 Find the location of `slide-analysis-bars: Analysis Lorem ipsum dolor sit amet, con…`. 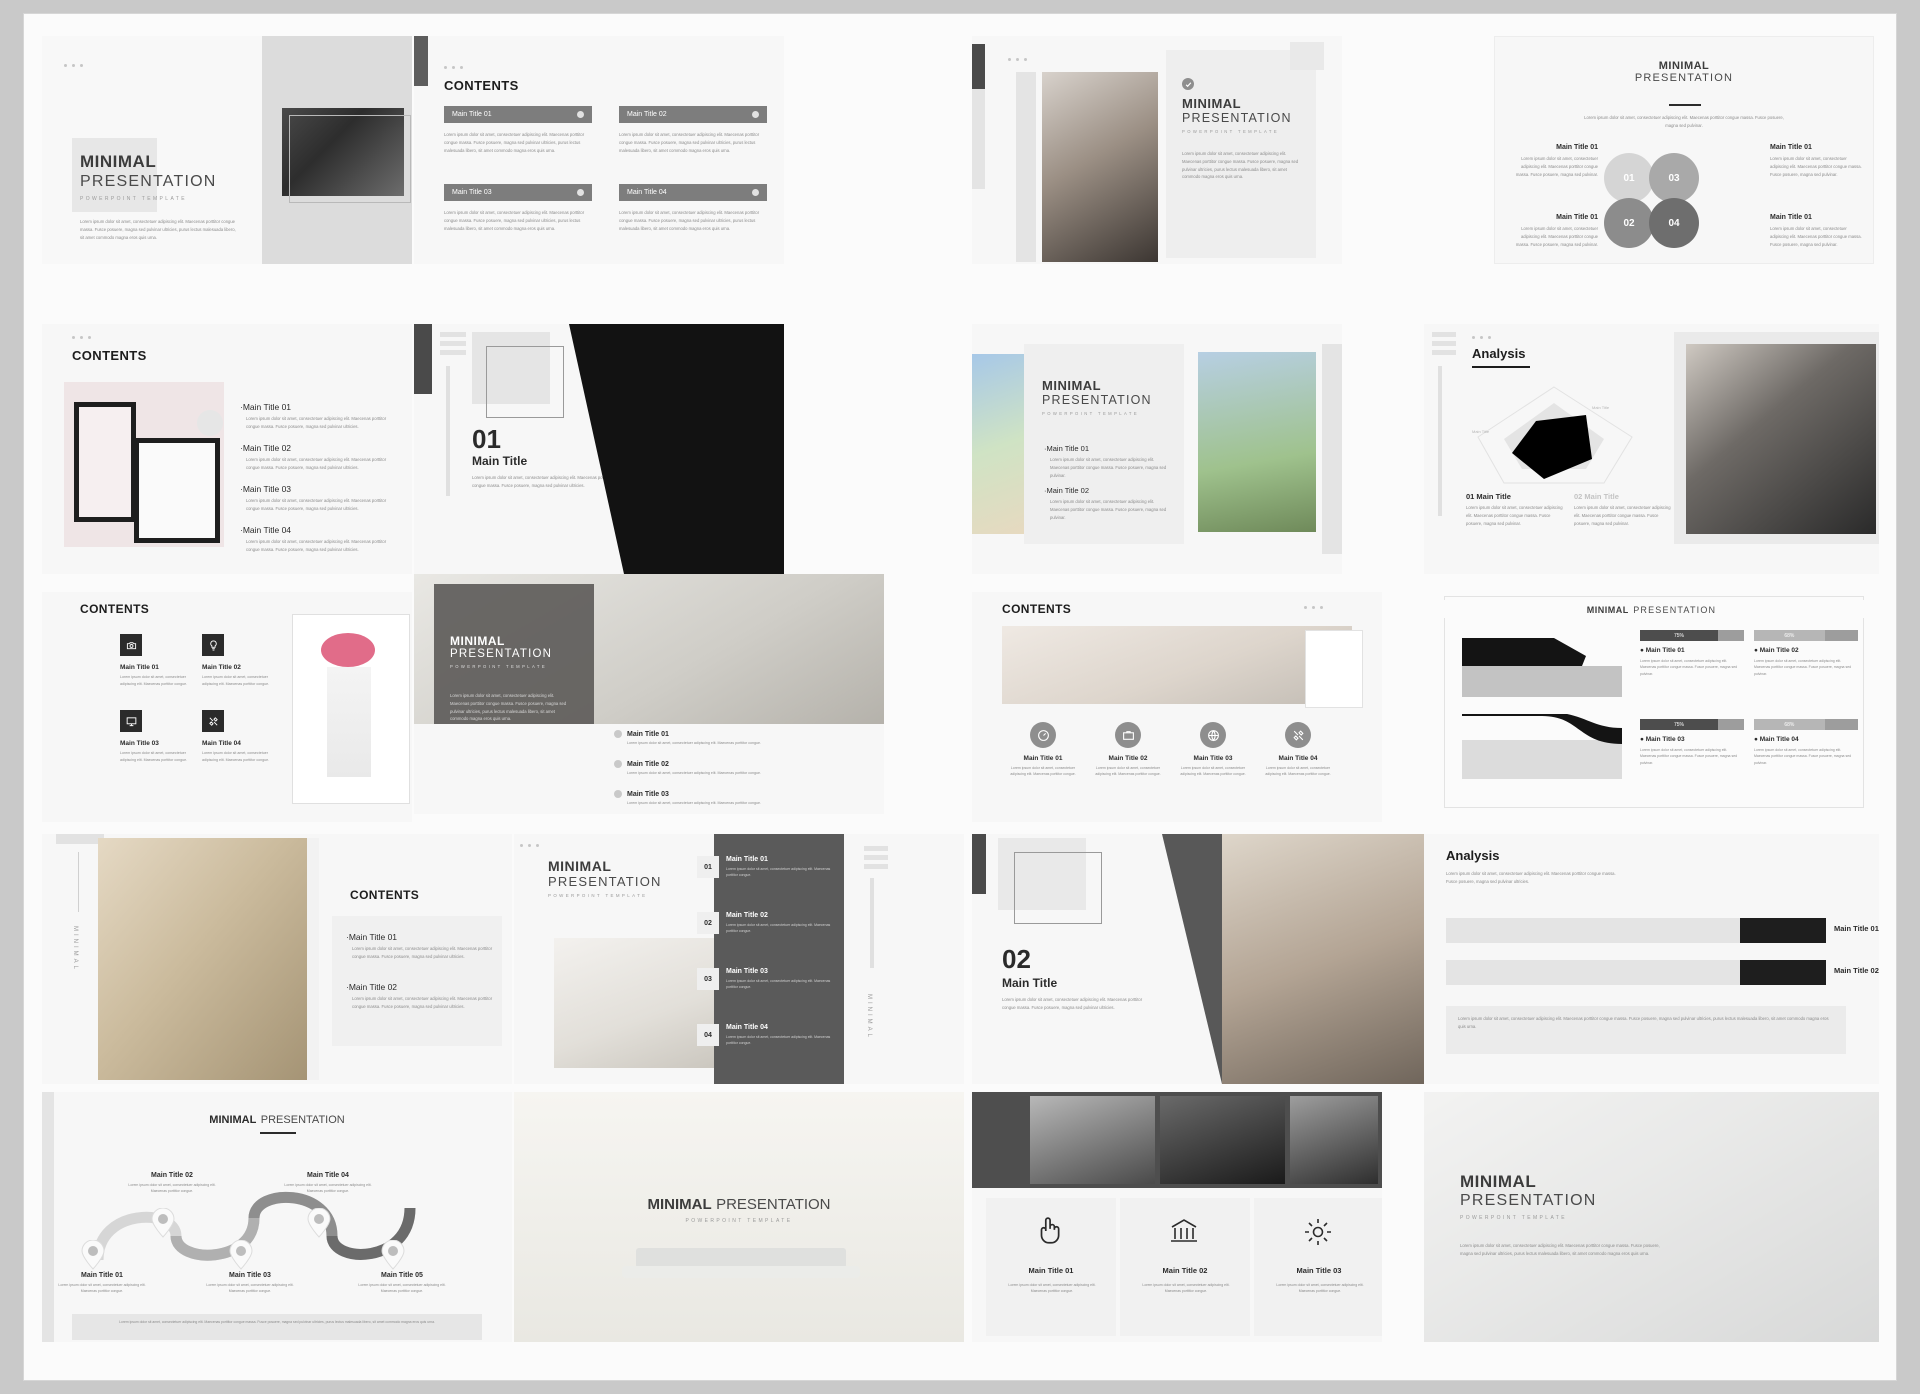

slide-analysis-bars: Analysis Lorem ipsum dolor sit amet, con… is located at coordinates (1651, 959).